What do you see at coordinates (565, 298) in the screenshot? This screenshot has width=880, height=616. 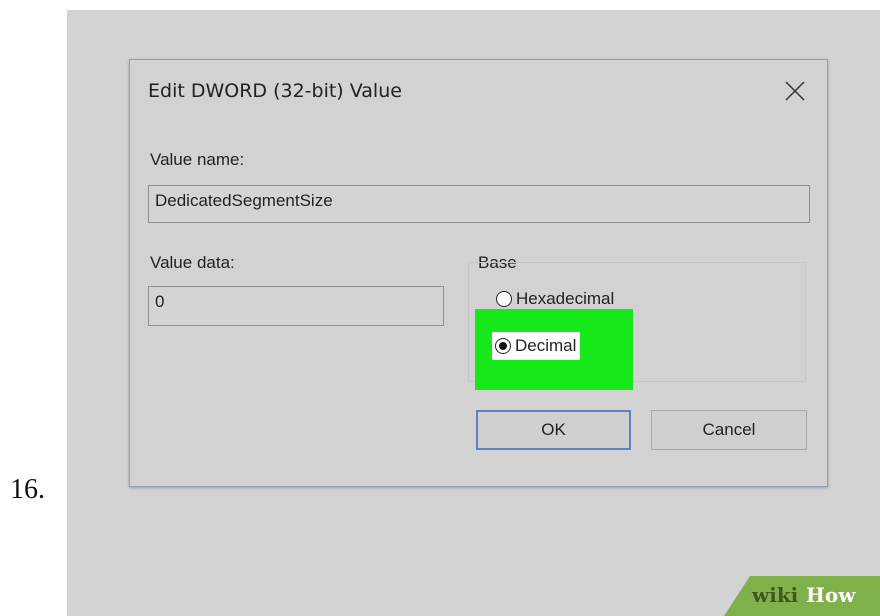 I see `hexadecimal-label: Hexadecimal` at bounding box center [565, 298].